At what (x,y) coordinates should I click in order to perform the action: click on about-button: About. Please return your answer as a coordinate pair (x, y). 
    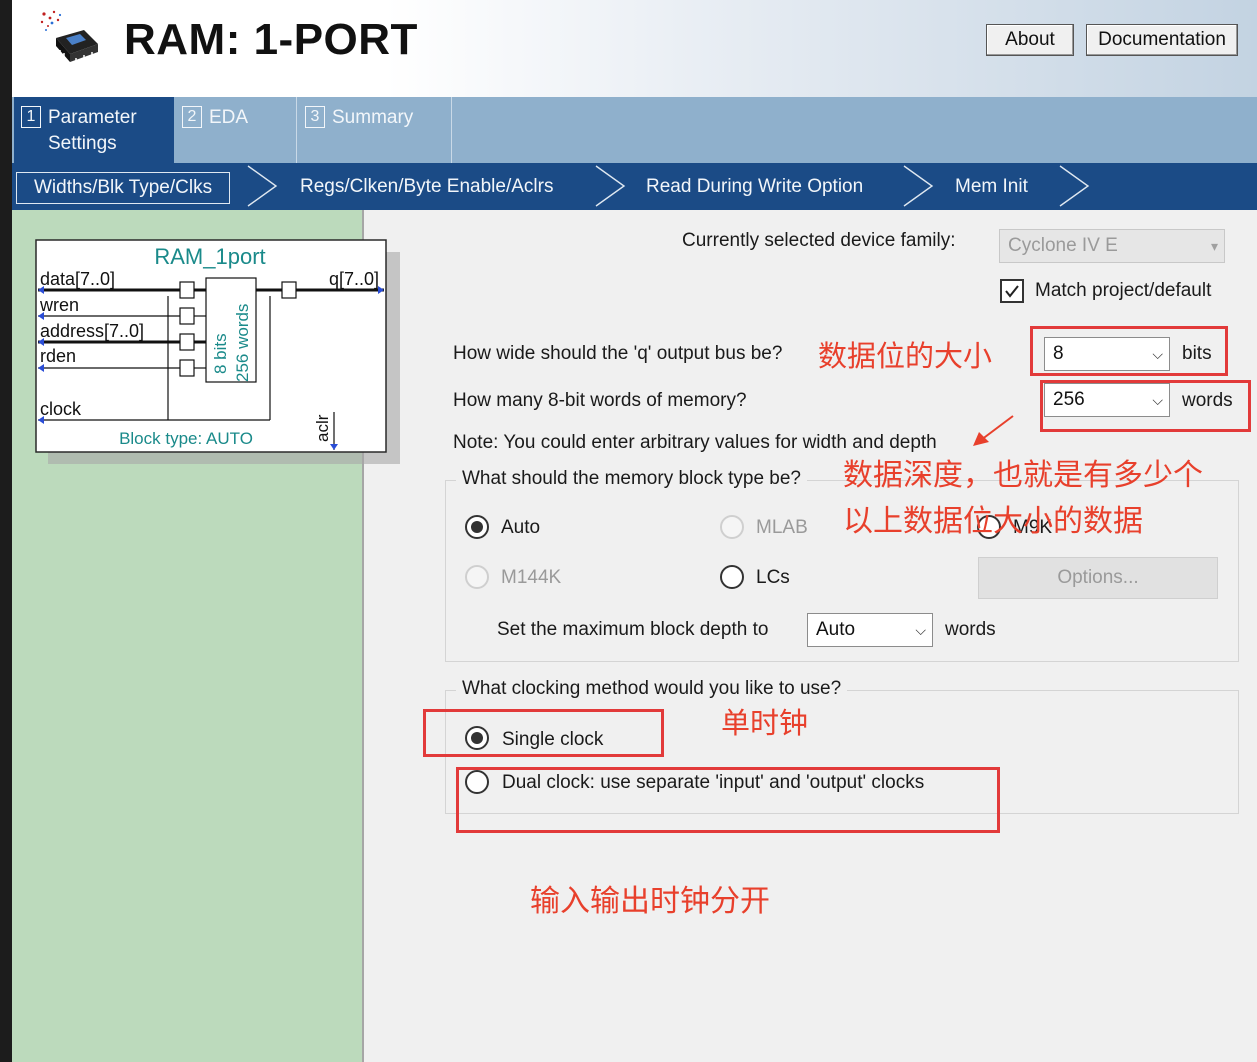
    Looking at the image, I should click on (1030, 40).